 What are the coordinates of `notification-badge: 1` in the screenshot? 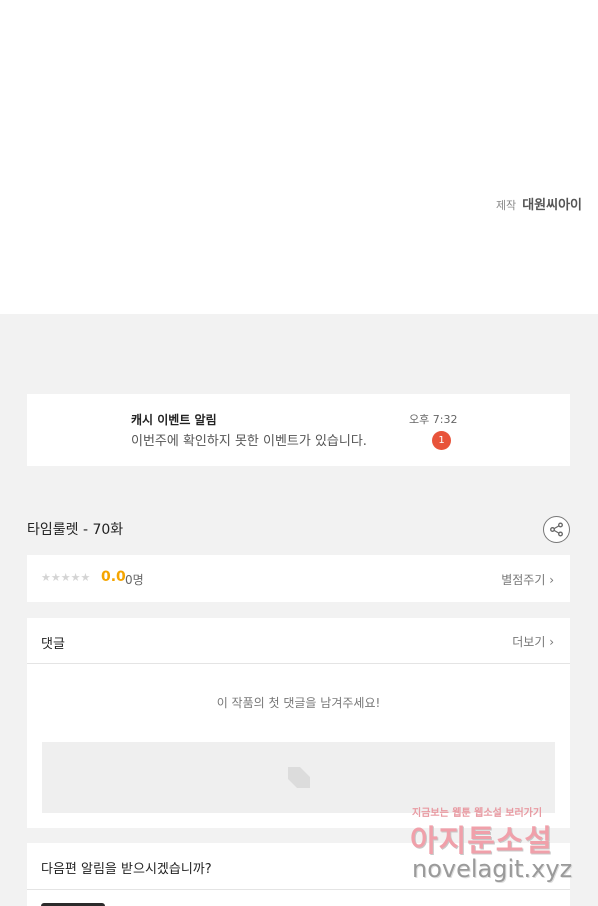 It's located at (441, 440).